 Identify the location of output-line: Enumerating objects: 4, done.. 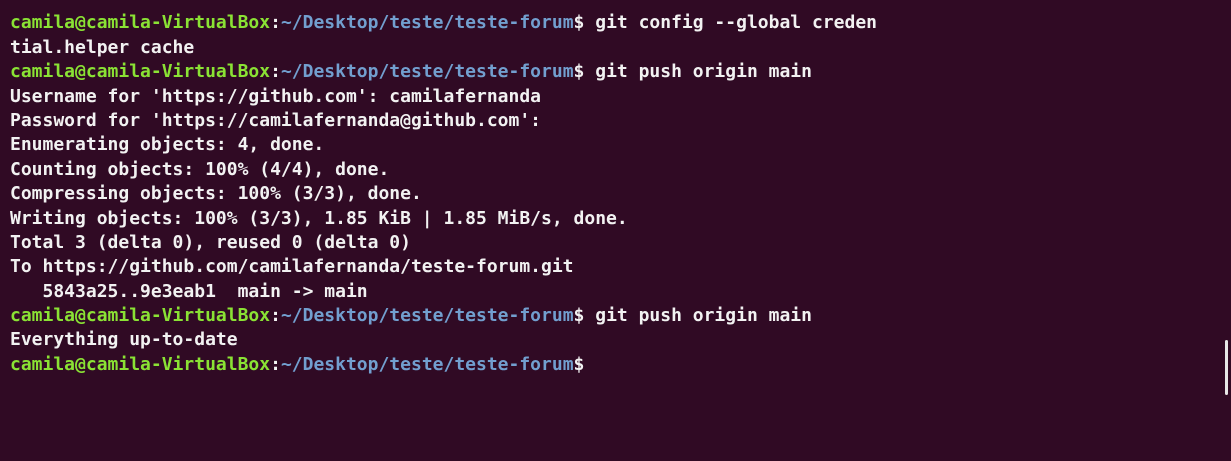
(167, 145).